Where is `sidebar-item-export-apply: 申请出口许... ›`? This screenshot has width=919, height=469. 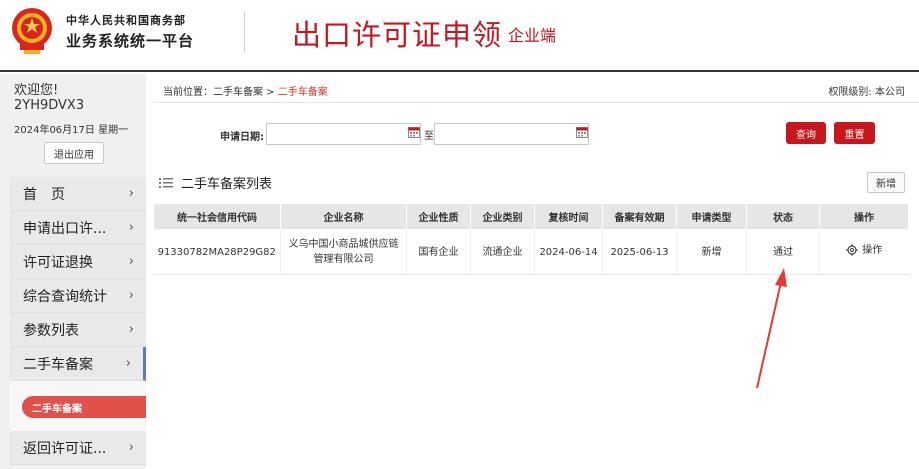 sidebar-item-export-apply: 申请出口许... › is located at coordinates (78, 228).